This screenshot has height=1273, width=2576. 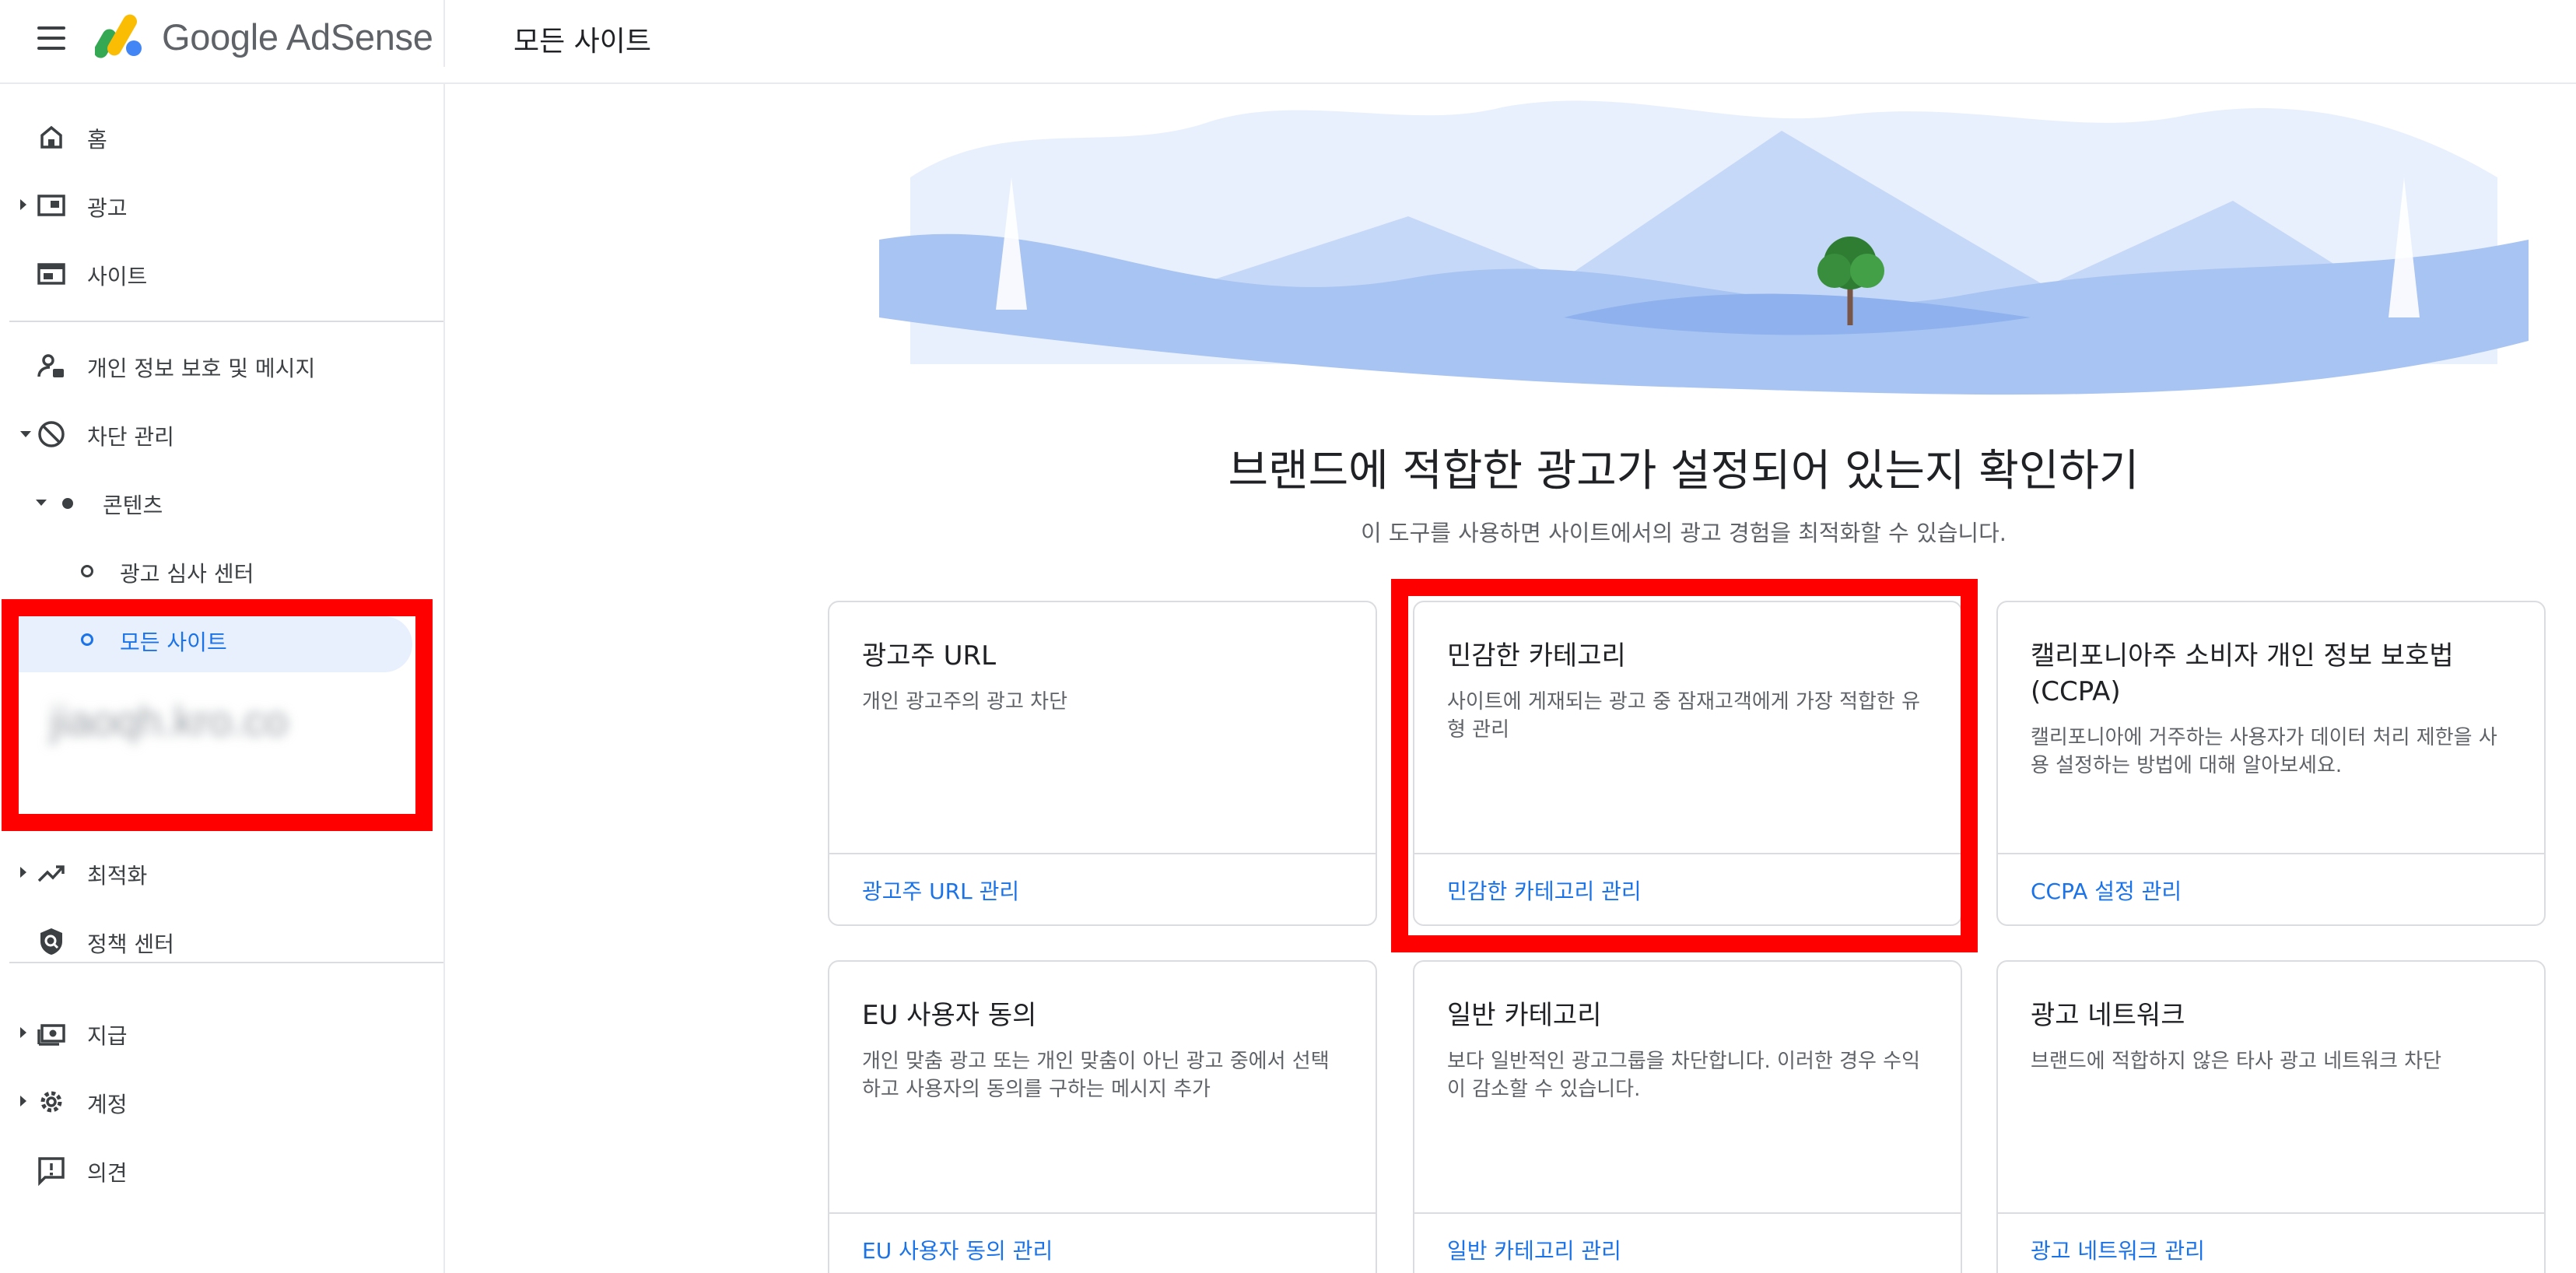 I want to click on bullet-icon, so click(x=67, y=504).